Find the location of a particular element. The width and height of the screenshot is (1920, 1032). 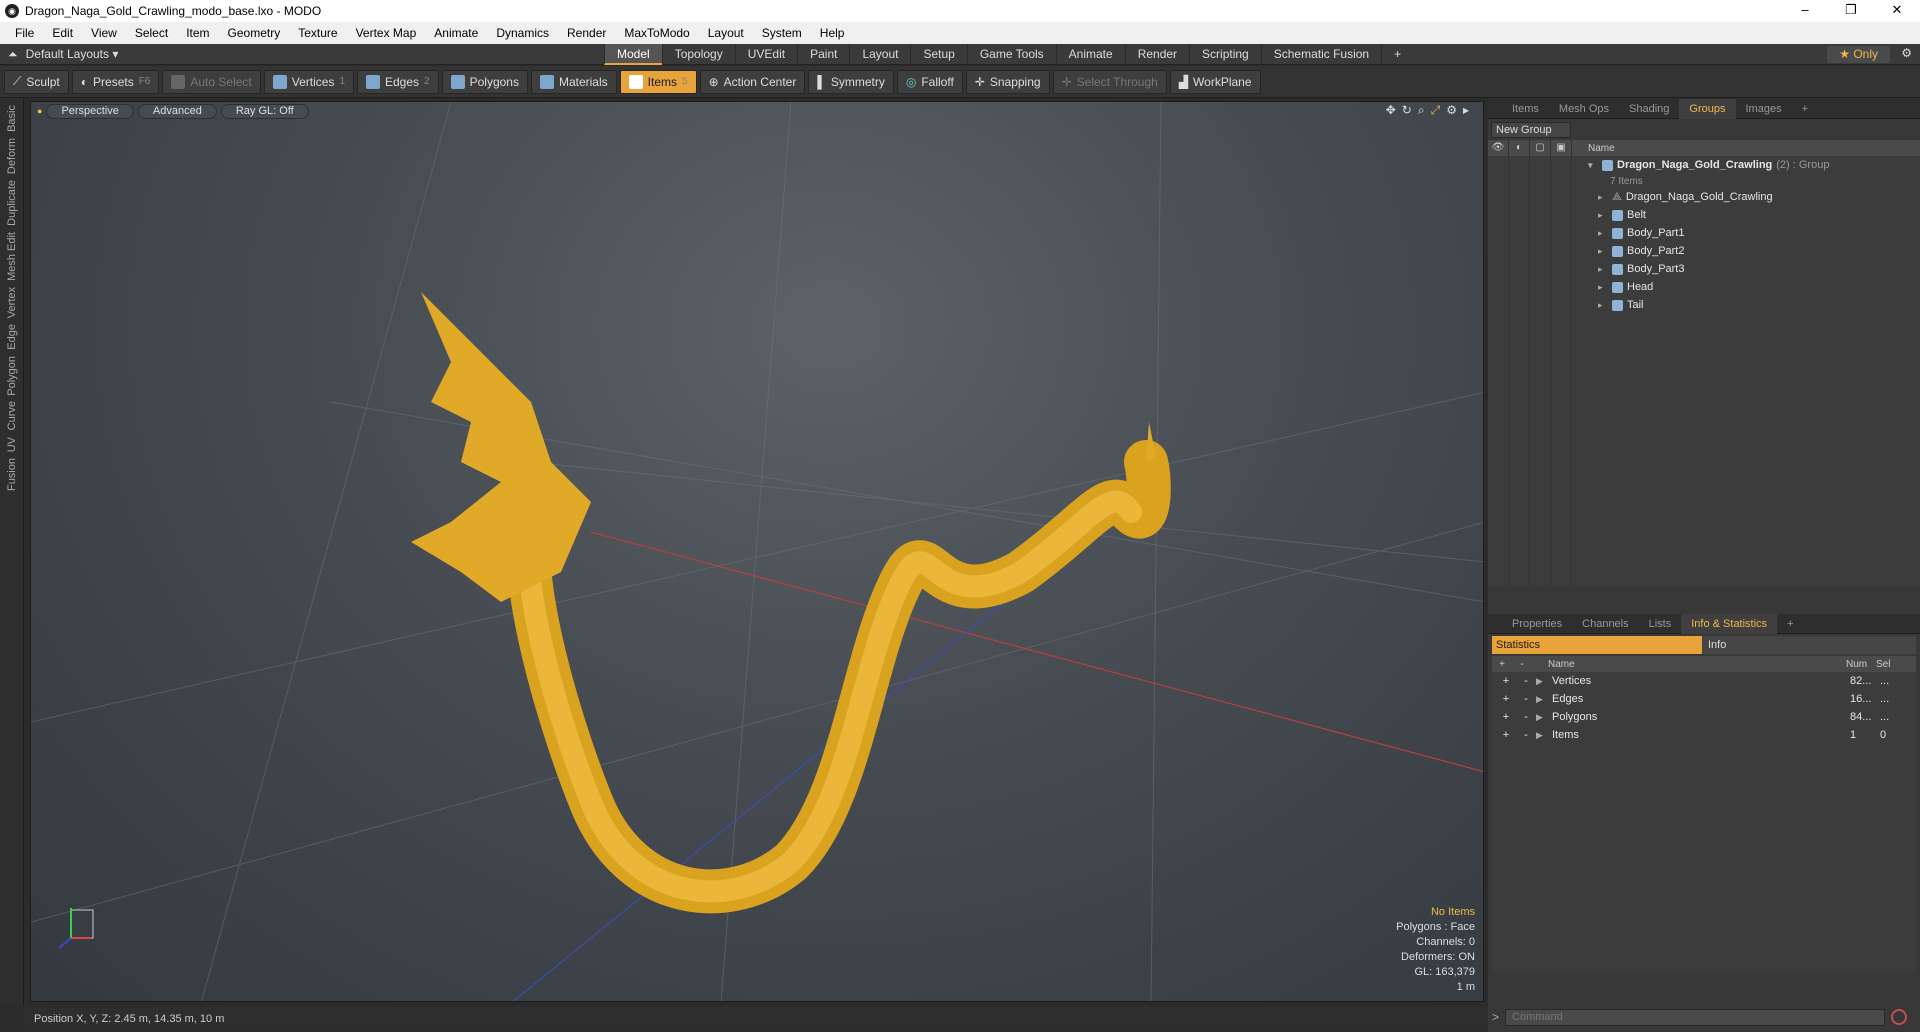

strip-tab-uv: UV is located at coordinates (12, 444).